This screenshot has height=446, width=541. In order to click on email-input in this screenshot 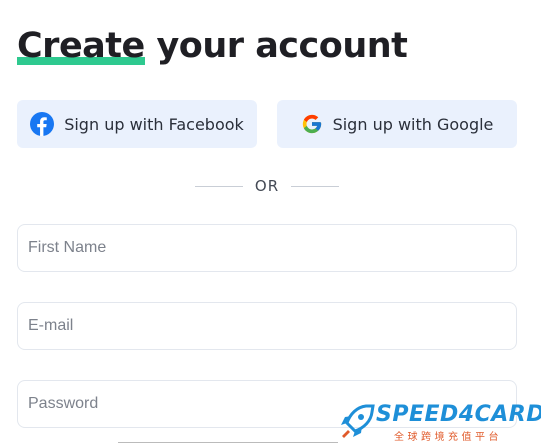, I will do `click(267, 326)`.